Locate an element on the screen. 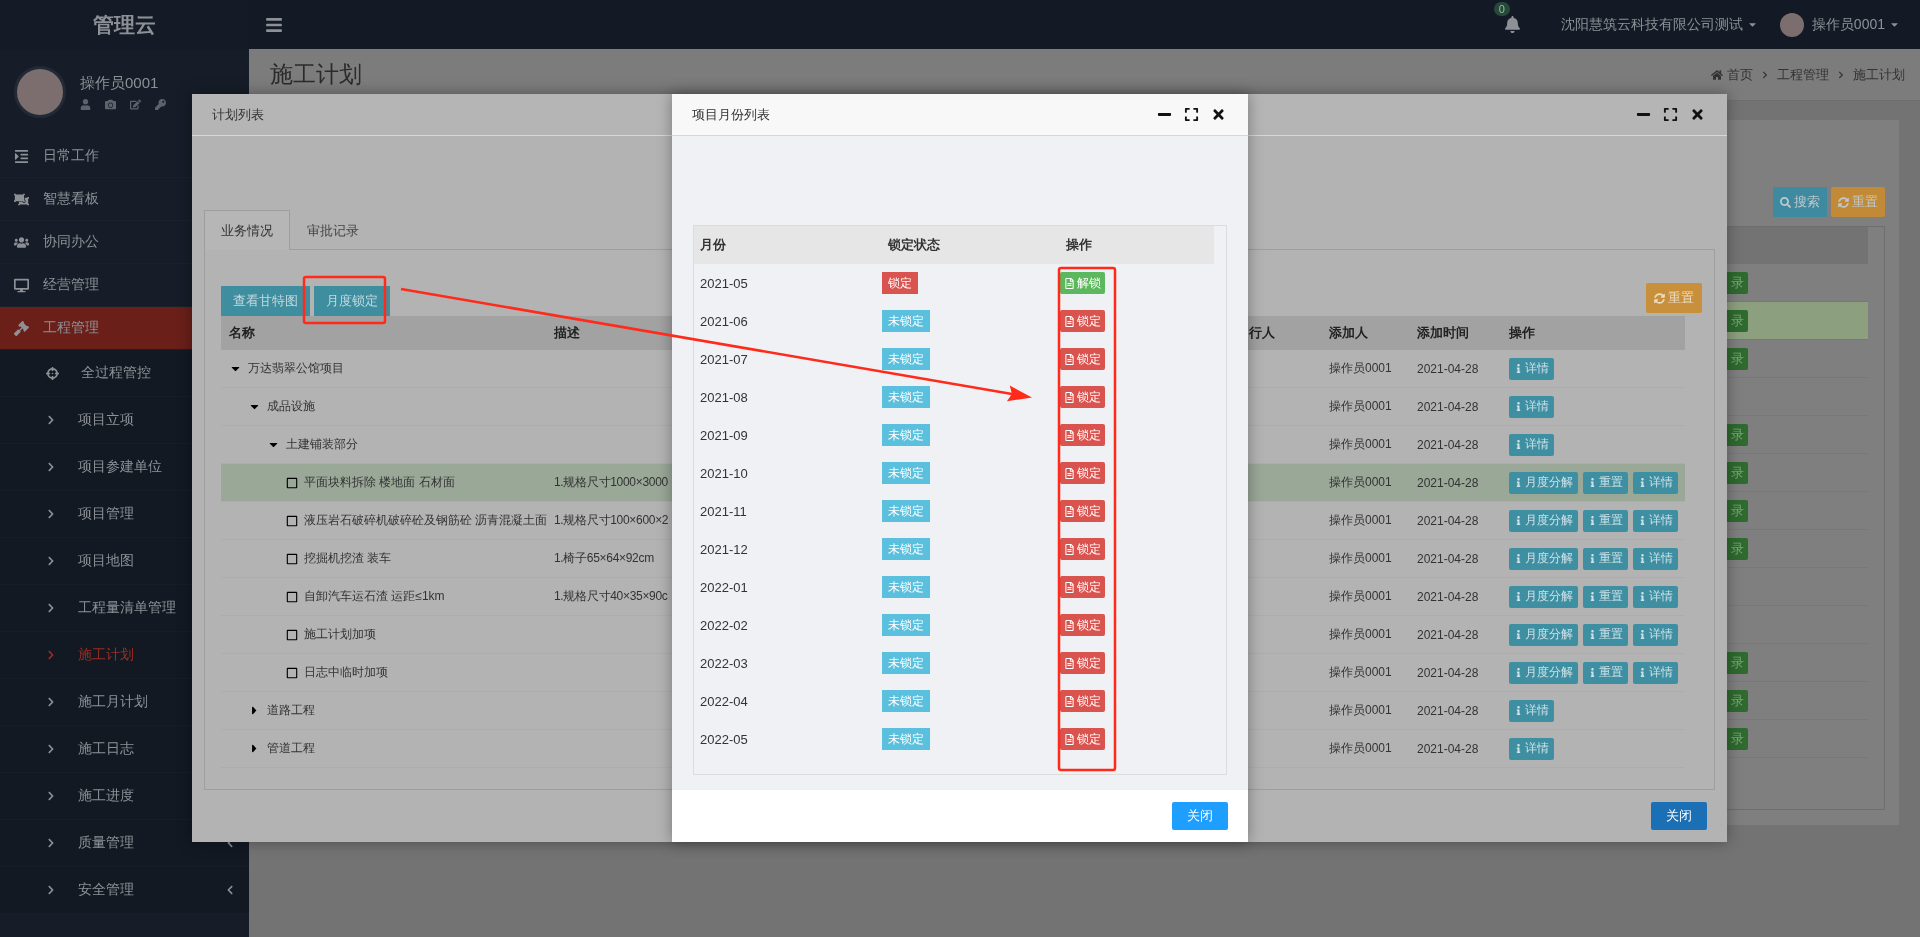 Image resolution: width=1920 pixels, height=937 pixels. edit-icon is located at coordinates (135, 104).